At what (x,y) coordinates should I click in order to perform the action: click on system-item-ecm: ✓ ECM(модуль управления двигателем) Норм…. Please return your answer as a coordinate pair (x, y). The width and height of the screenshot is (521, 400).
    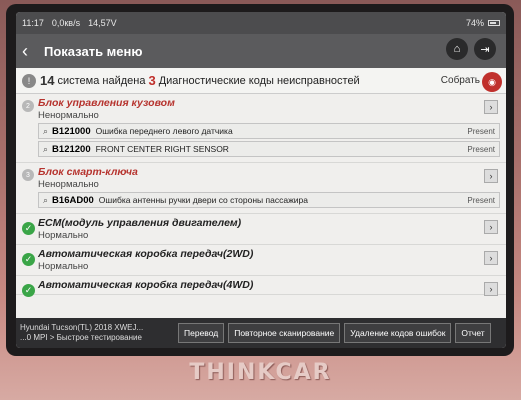
    Looking at the image, I should click on (261, 229).